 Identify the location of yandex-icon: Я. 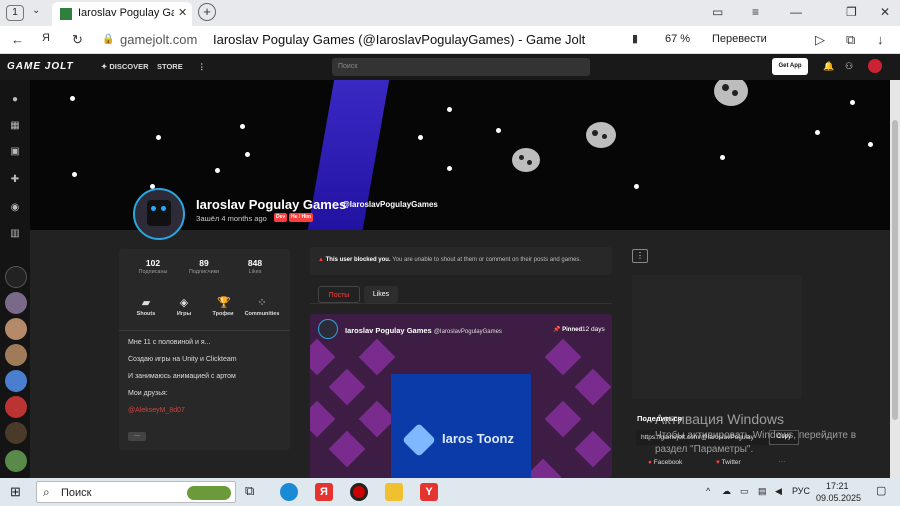
(46, 38).